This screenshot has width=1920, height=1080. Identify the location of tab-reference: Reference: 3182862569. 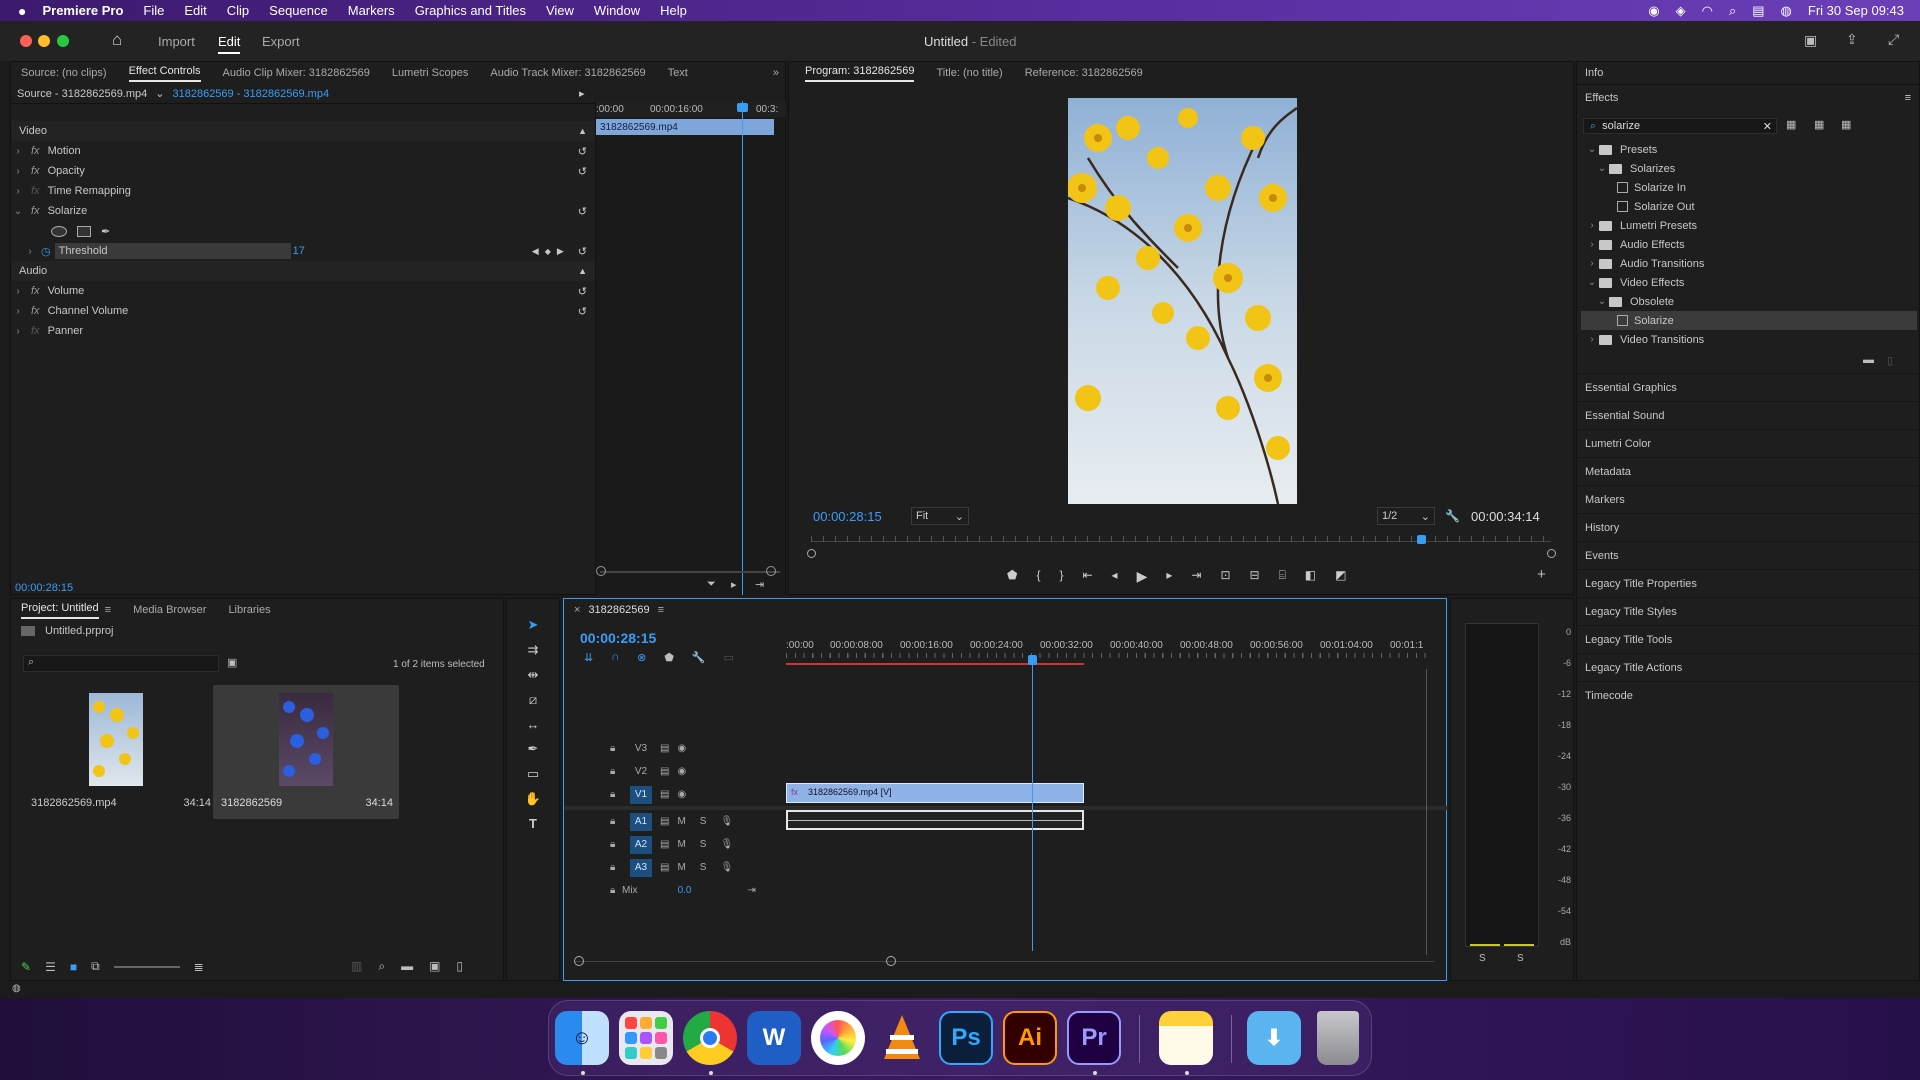
(1084, 73).